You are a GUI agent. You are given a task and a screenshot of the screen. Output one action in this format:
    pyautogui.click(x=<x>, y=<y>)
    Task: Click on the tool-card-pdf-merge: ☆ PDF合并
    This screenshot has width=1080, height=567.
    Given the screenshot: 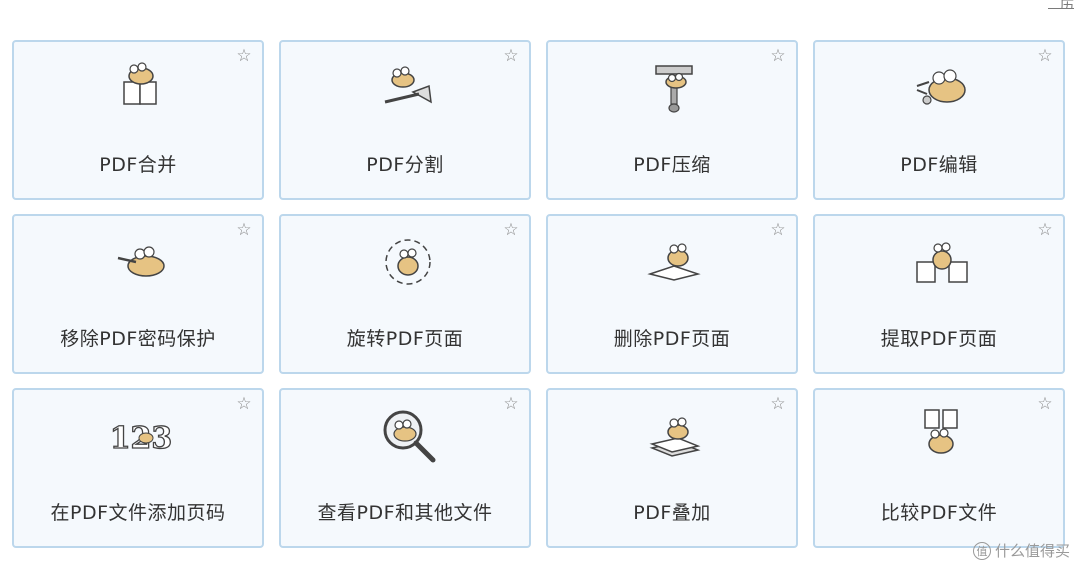 What is the action you would take?
    pyautogui.click(x=138, y=120)
    